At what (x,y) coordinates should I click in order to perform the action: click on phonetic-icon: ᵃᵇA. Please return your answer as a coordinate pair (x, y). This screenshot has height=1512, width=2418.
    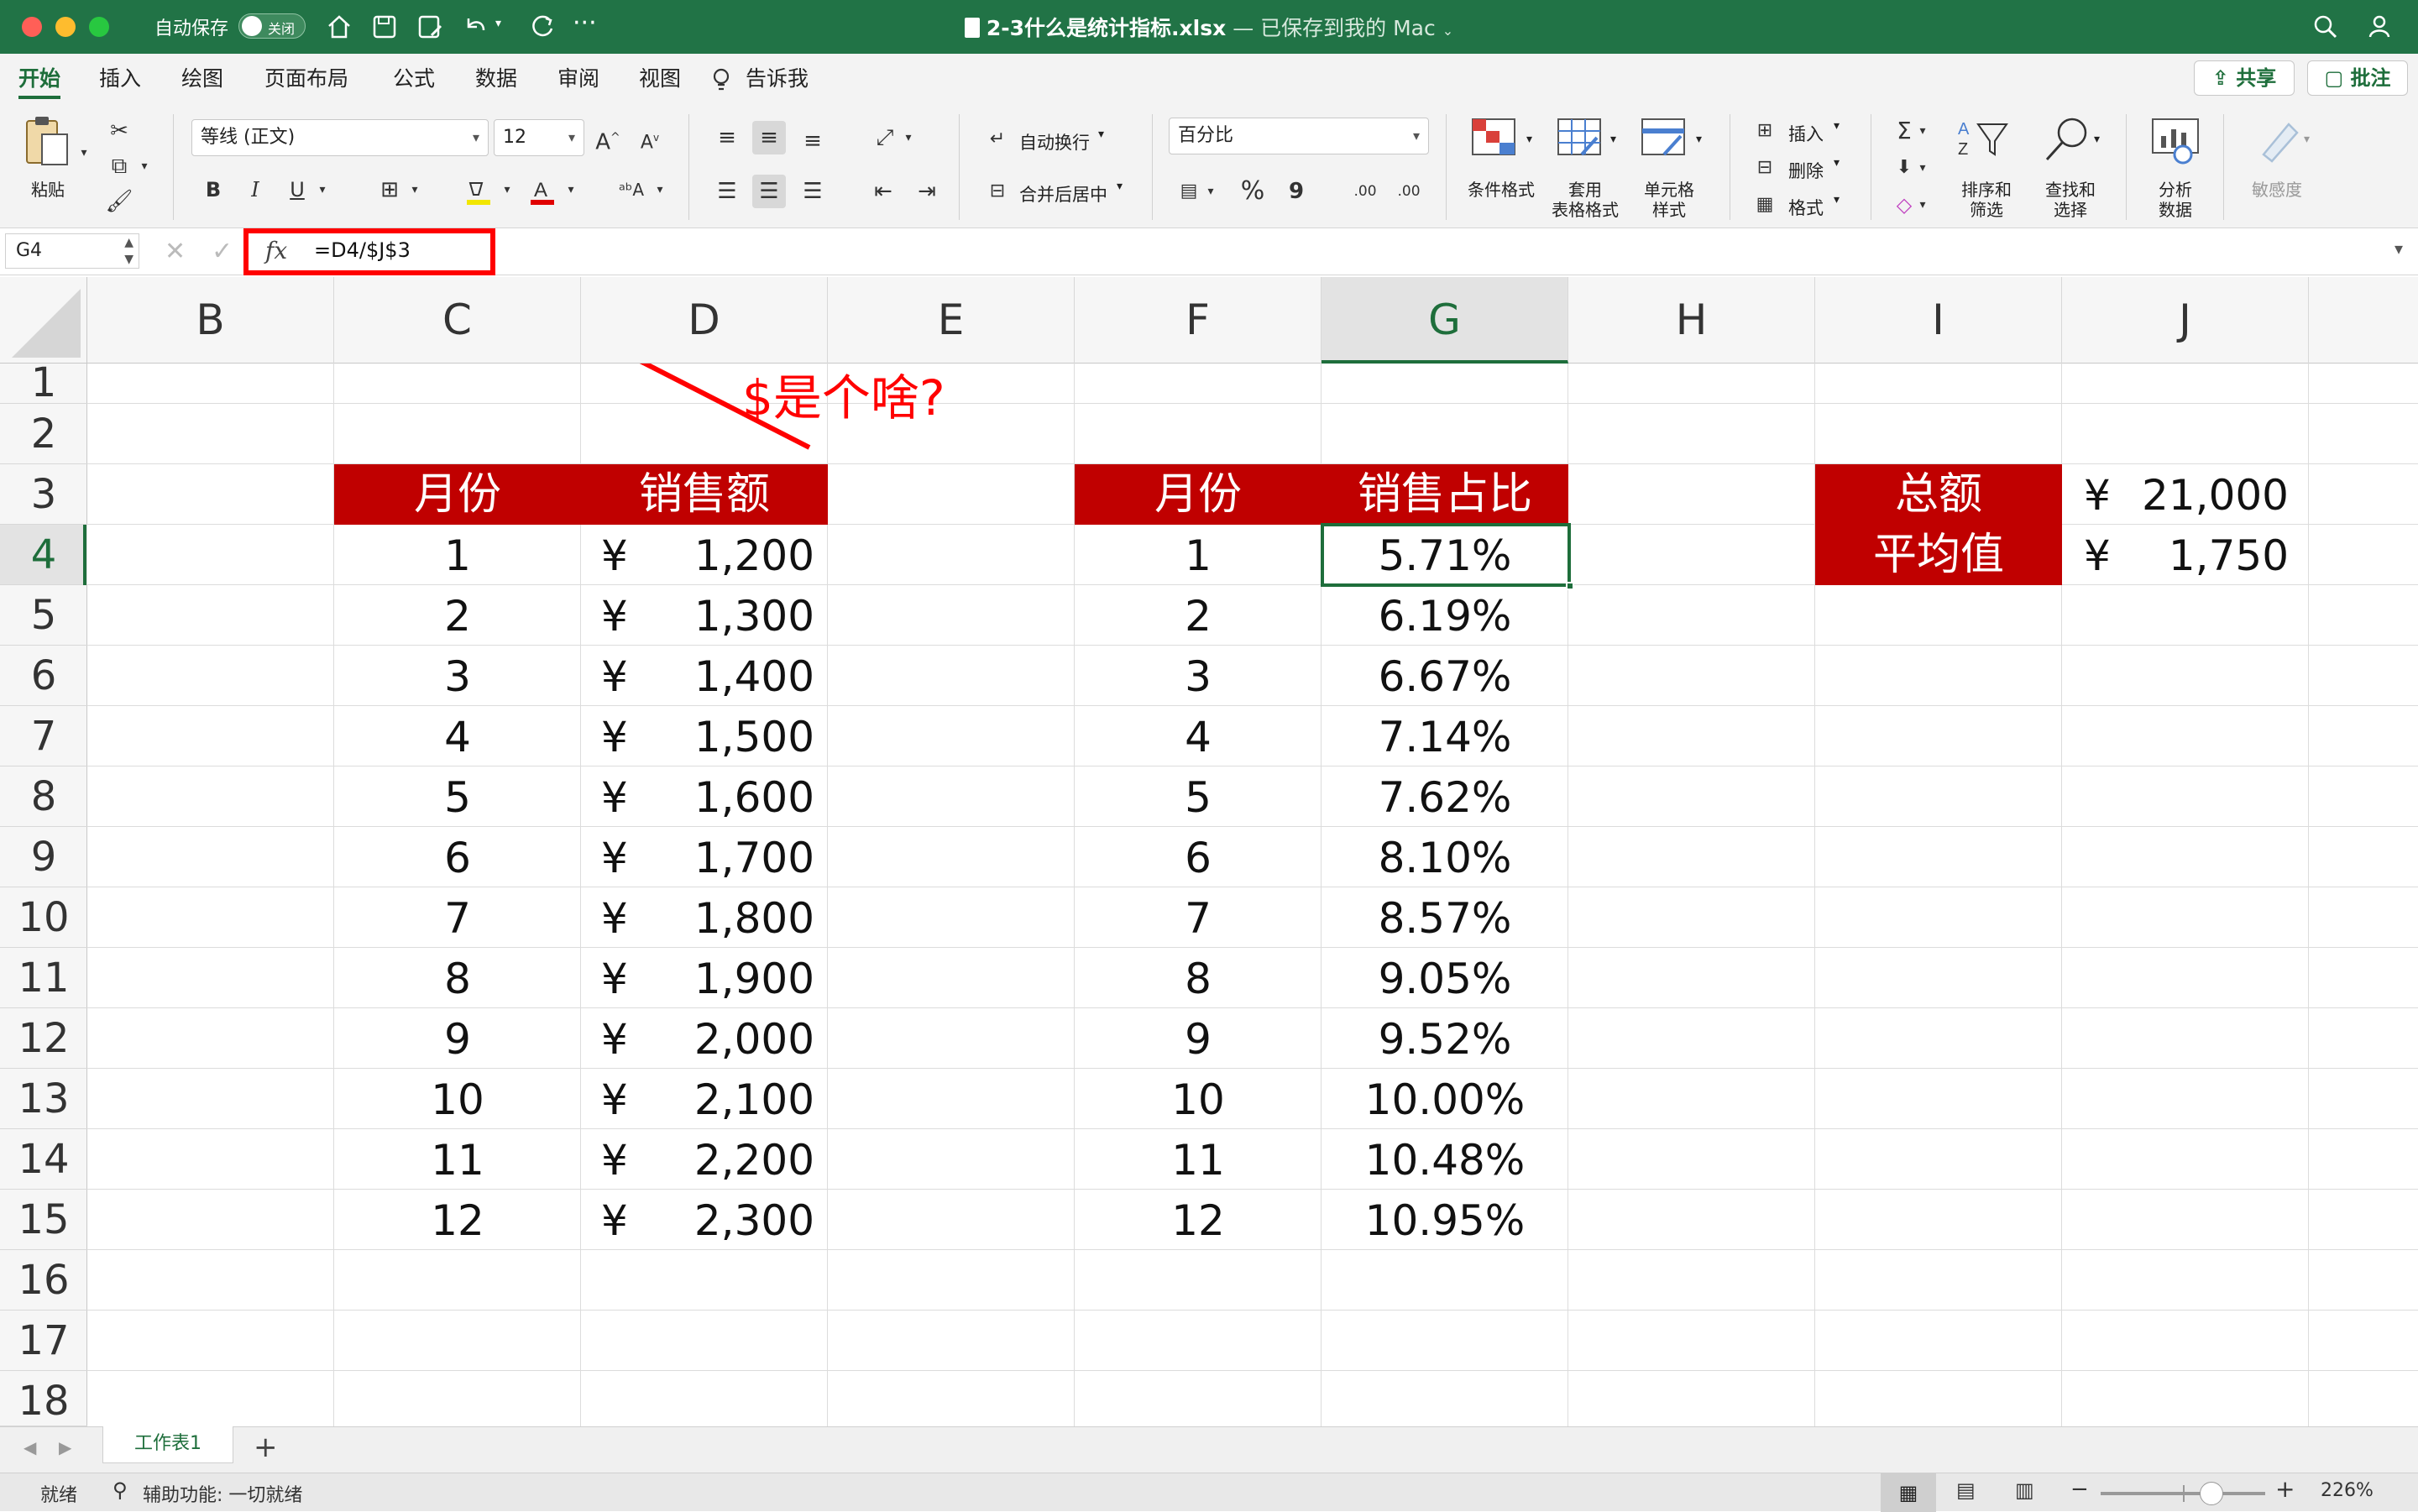
    Looking at the image, I should click on (631, 190).